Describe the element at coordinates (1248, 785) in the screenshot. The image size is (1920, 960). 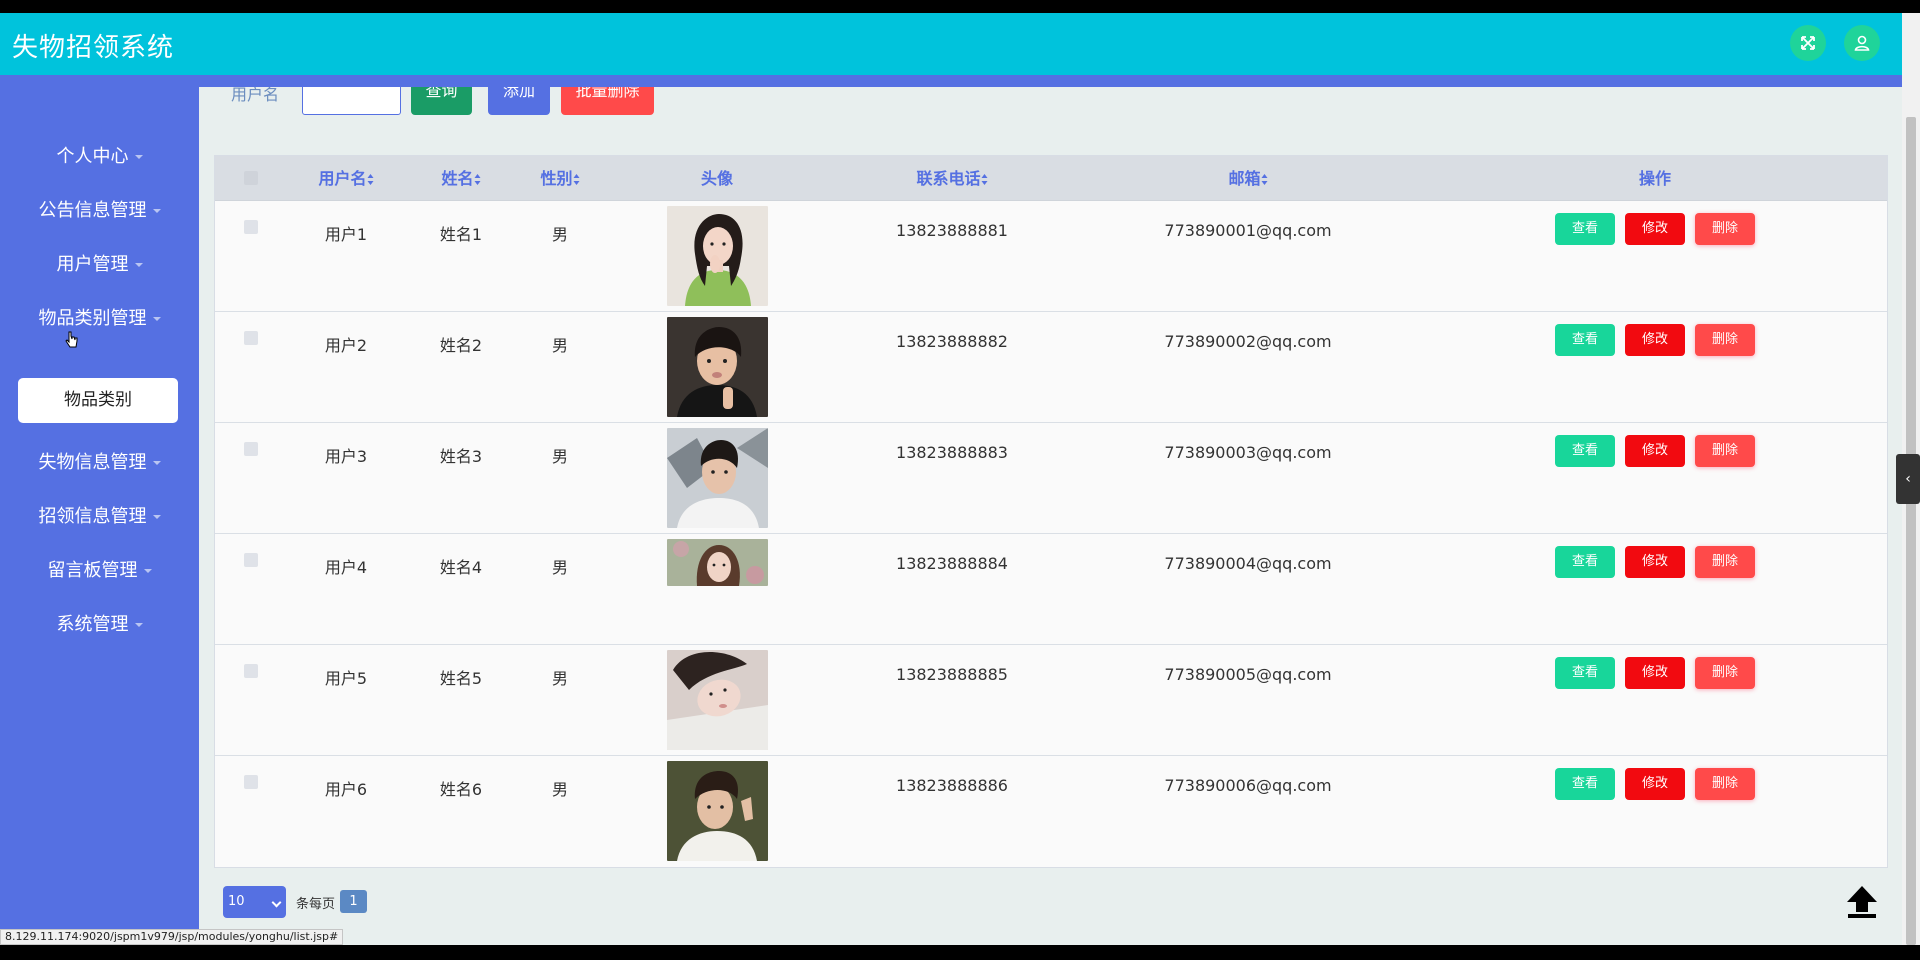
I see `cell-email: 773890006@qq.com` at that location.